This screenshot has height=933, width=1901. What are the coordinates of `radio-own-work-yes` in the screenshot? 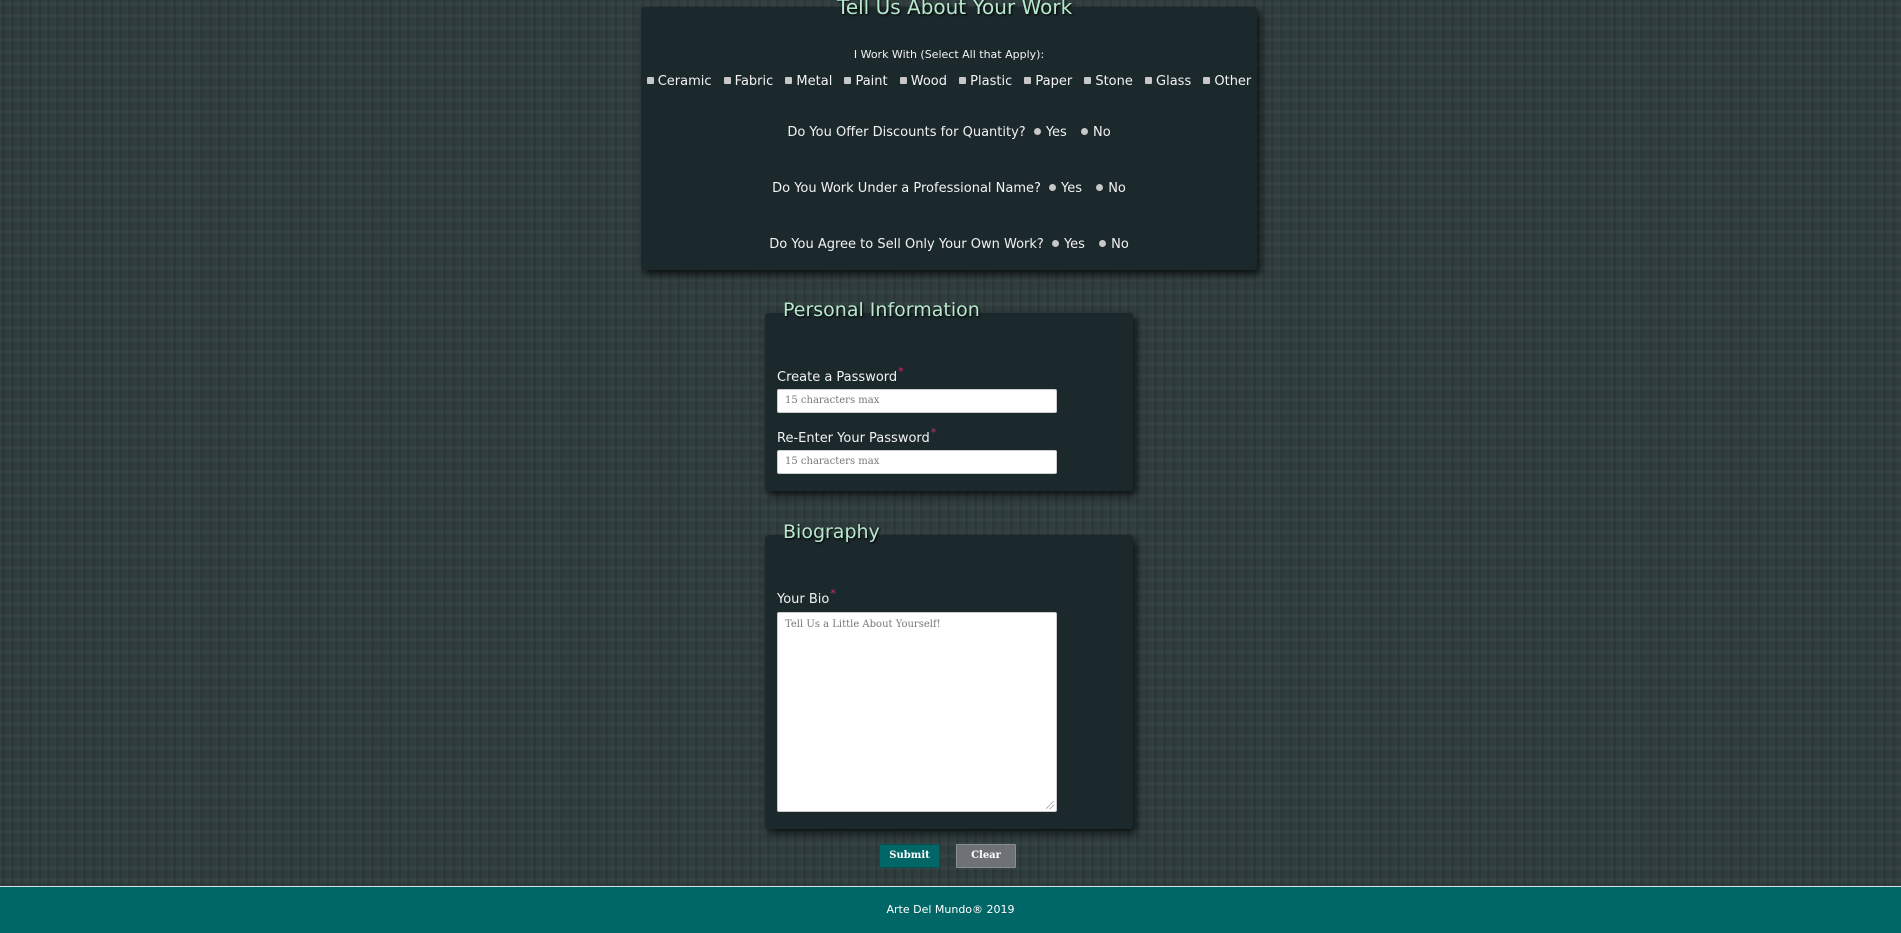 It's located at (1055, 243).